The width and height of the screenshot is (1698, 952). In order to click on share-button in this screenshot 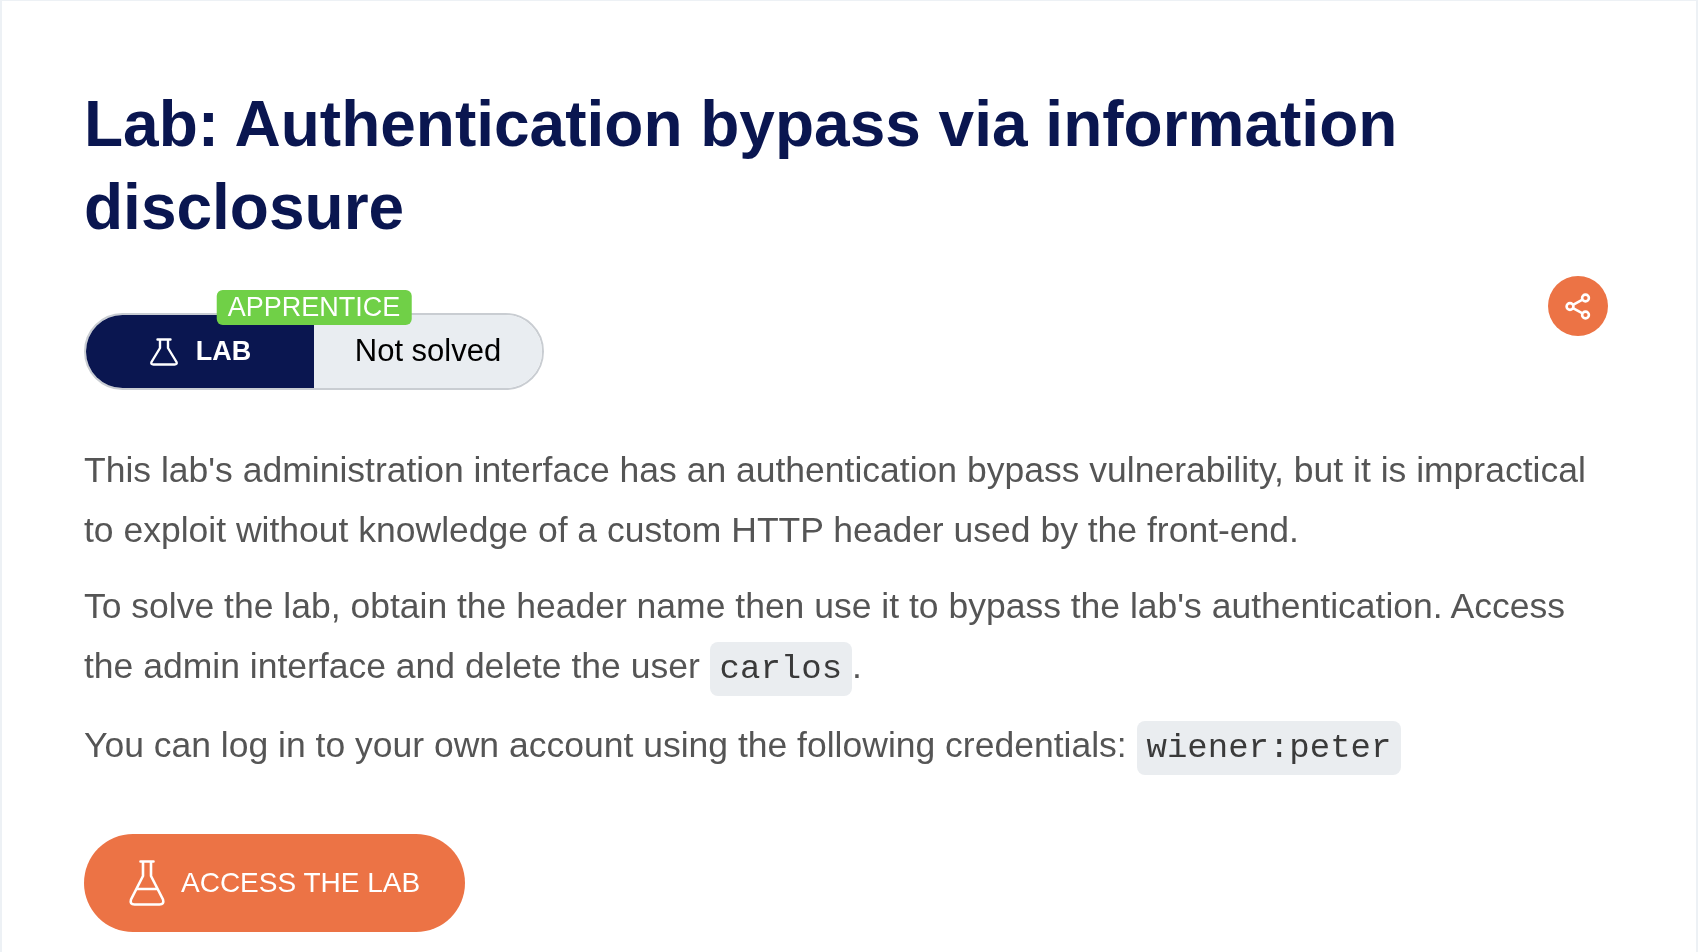, I will do `click(1578, 306)`.